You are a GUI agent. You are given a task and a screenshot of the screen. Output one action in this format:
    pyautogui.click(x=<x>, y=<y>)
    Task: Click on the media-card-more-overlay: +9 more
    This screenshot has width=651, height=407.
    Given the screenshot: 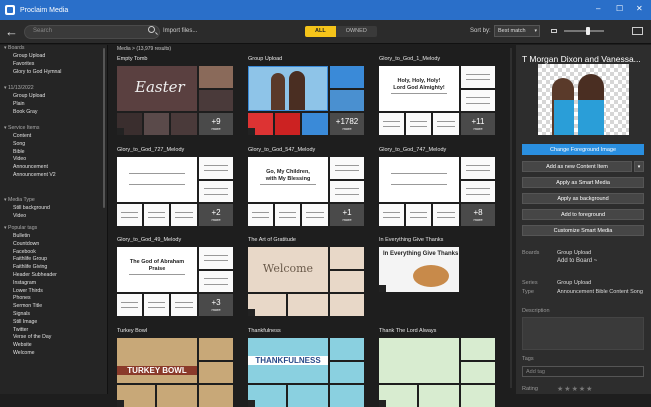 What is the action you would take?
    pyautogui.click(x=216, y=124)
    